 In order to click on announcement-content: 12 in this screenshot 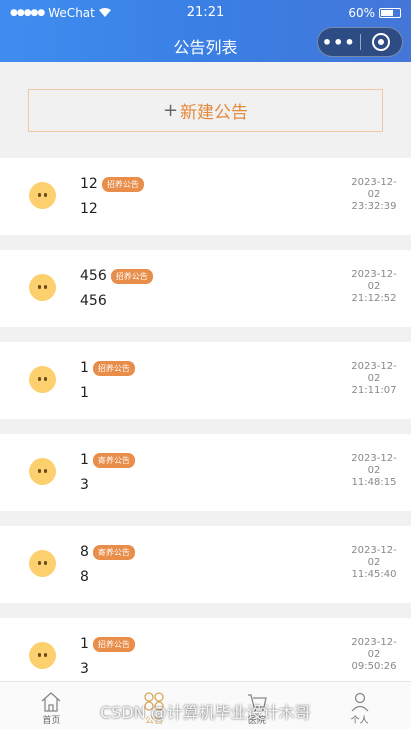, I will do `click(89, 209)`.